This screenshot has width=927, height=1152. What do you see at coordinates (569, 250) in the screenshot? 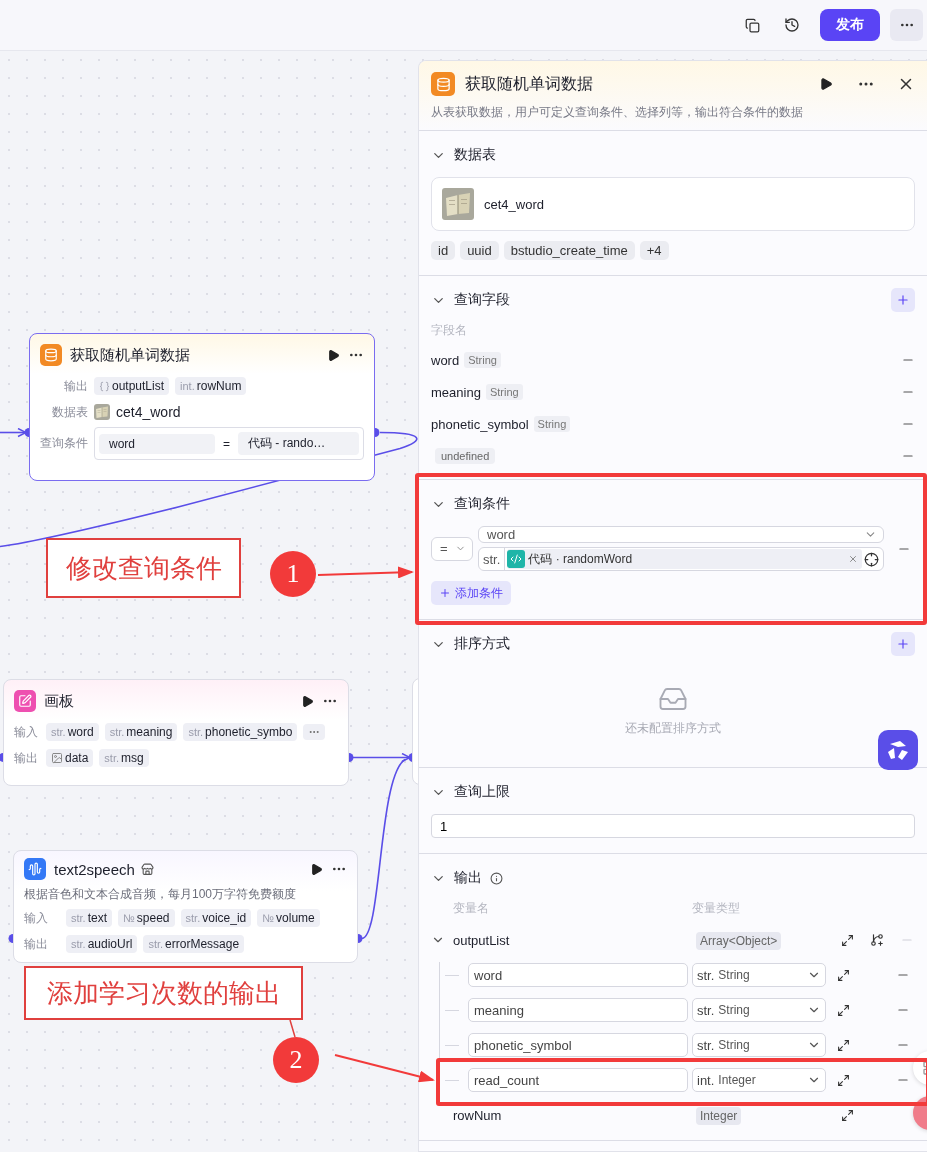
I see `column-tag: bstudio_create_time` at bounding box center [569, 250].